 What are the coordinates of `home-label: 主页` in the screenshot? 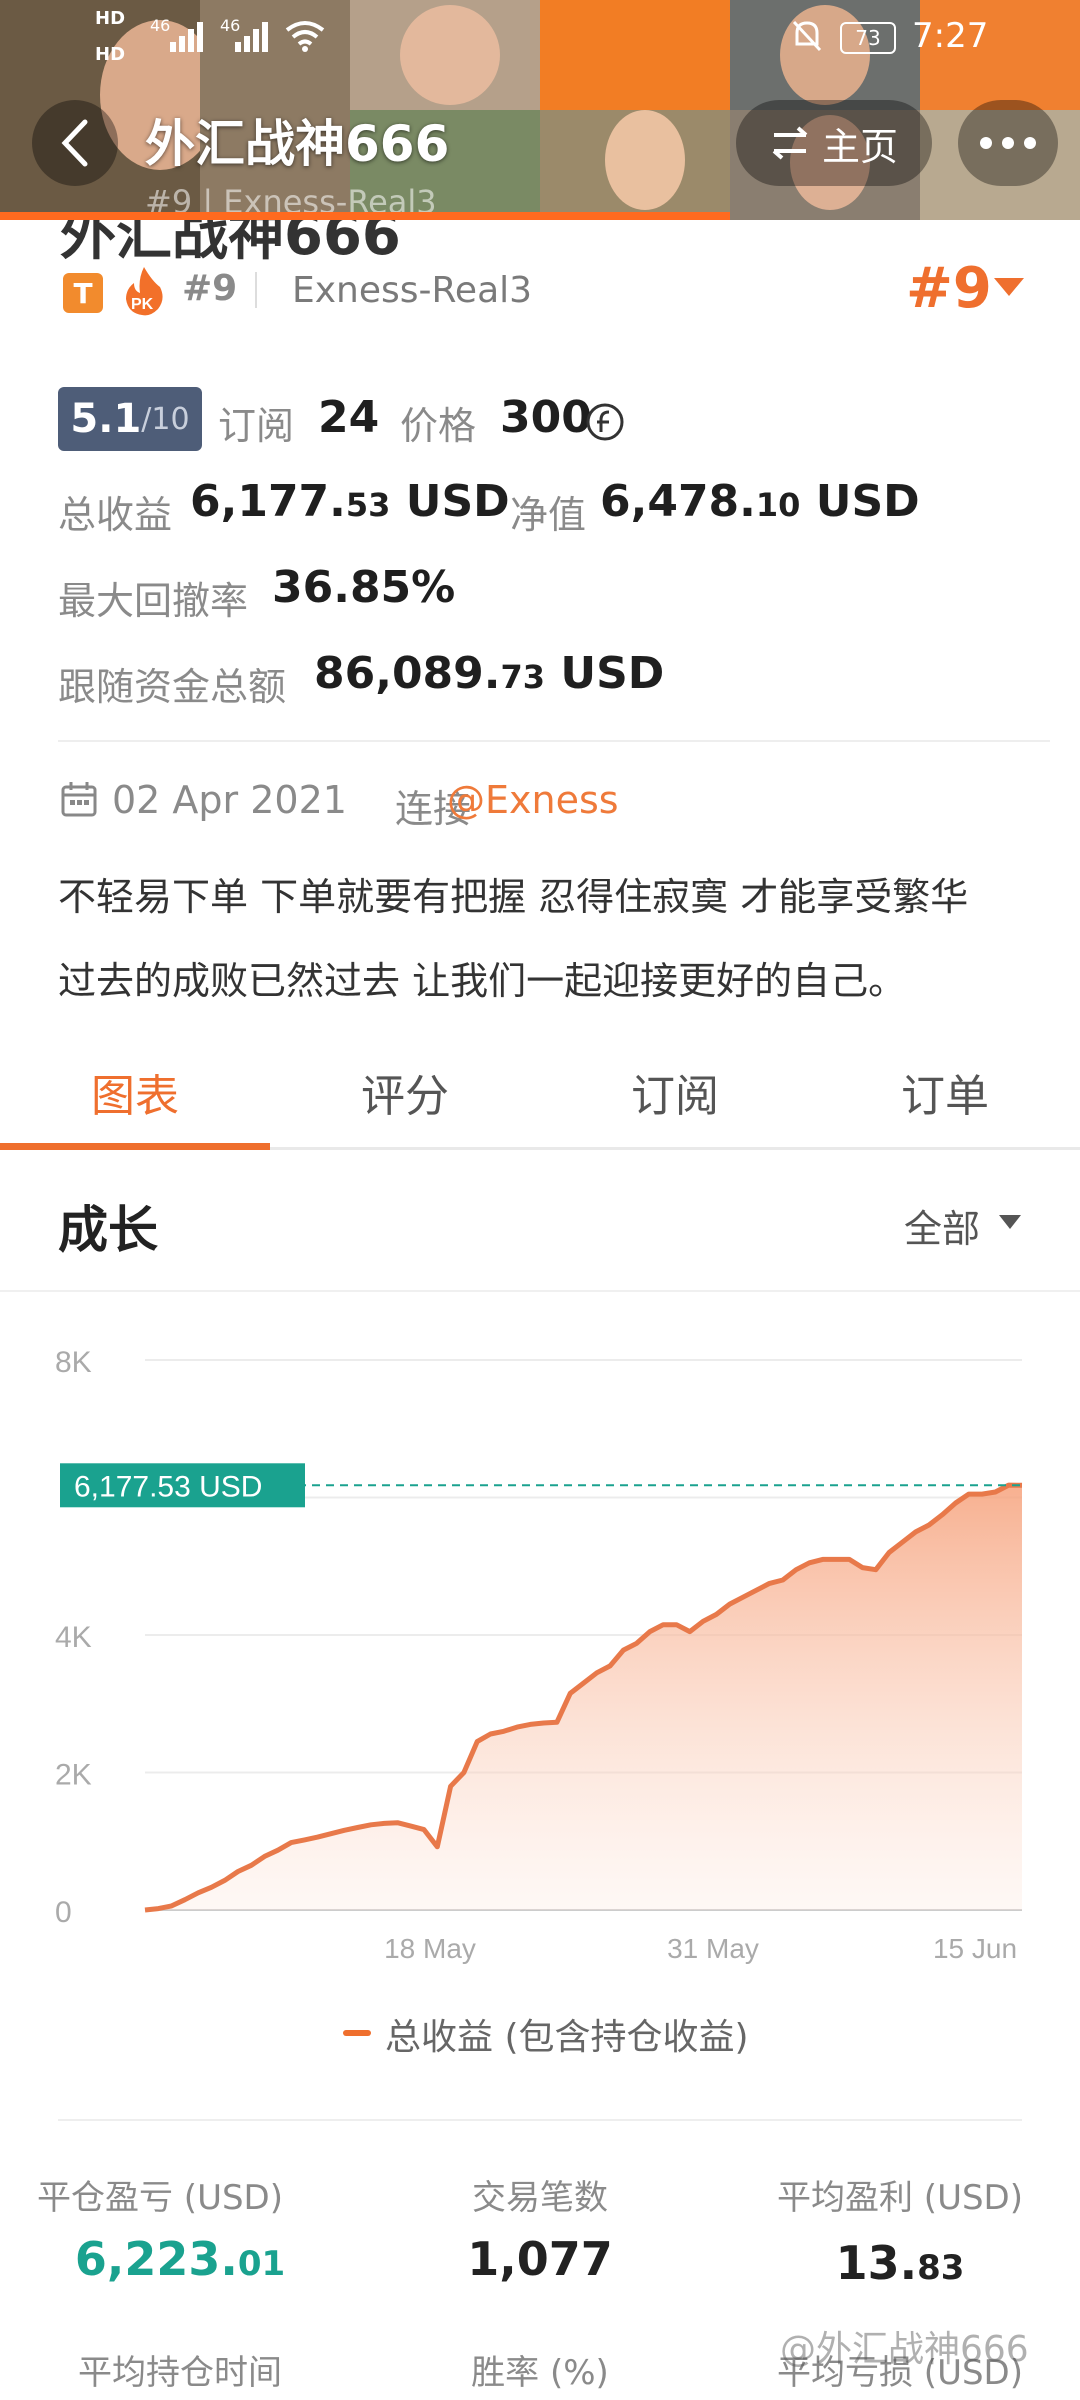 It's located at (859, 146).